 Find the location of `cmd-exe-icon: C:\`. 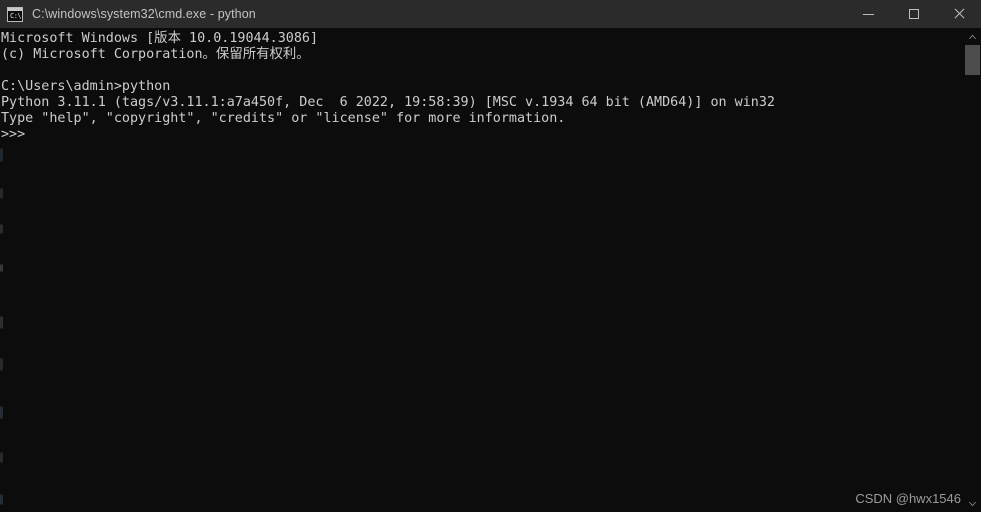

cmd-exe-icon: C:\ is located at coordinates (15, 14).